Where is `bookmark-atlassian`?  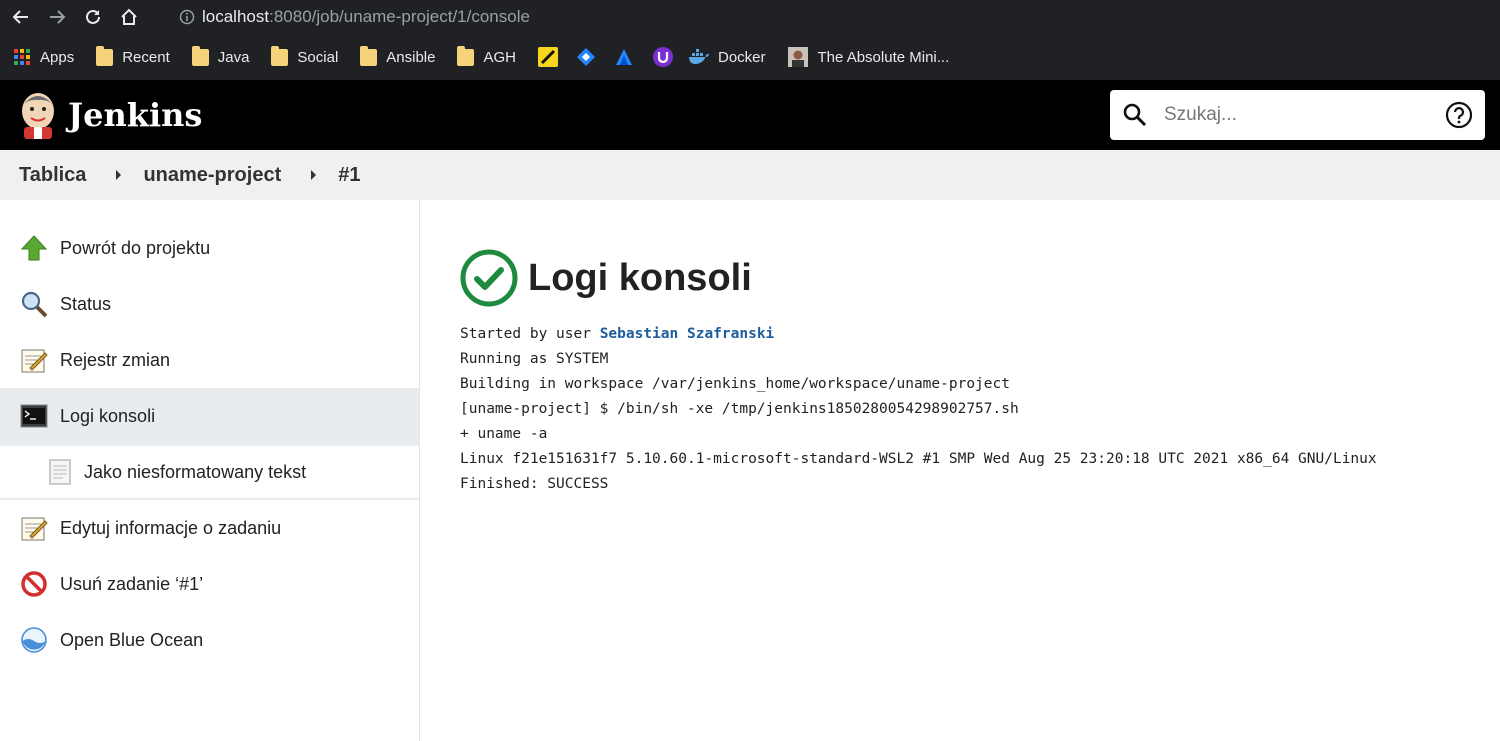
bookmark-atlassian is located at coordinates (624, 57).